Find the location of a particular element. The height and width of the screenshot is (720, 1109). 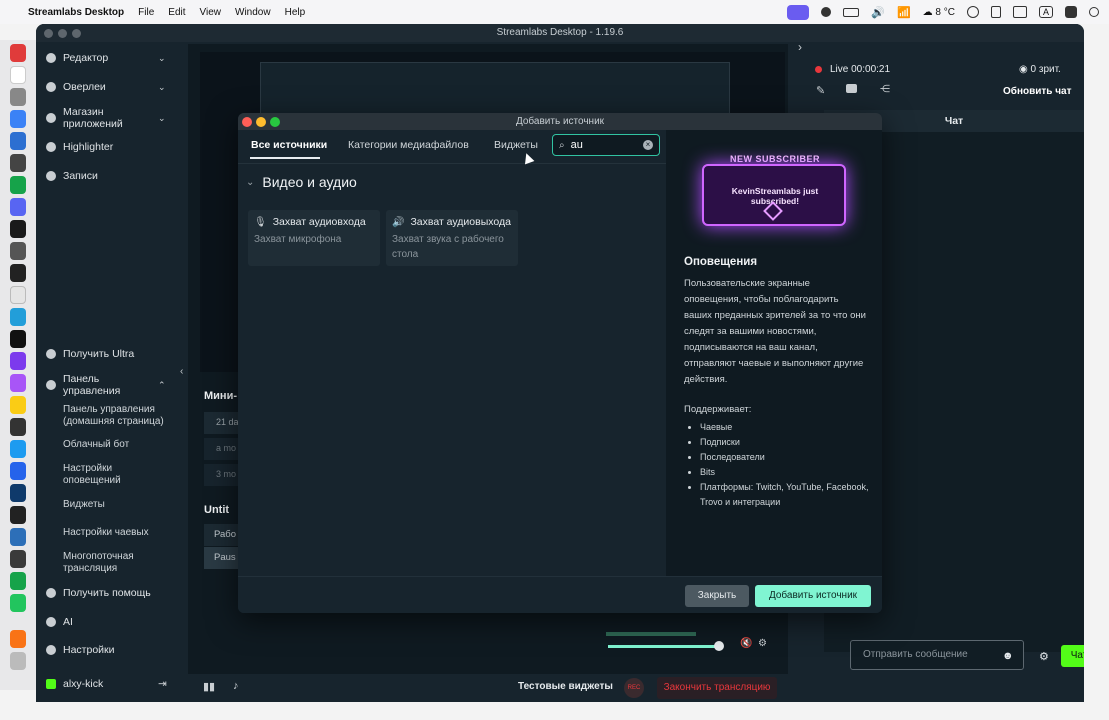

modal-close-dot is located at coordinates (247, 122).